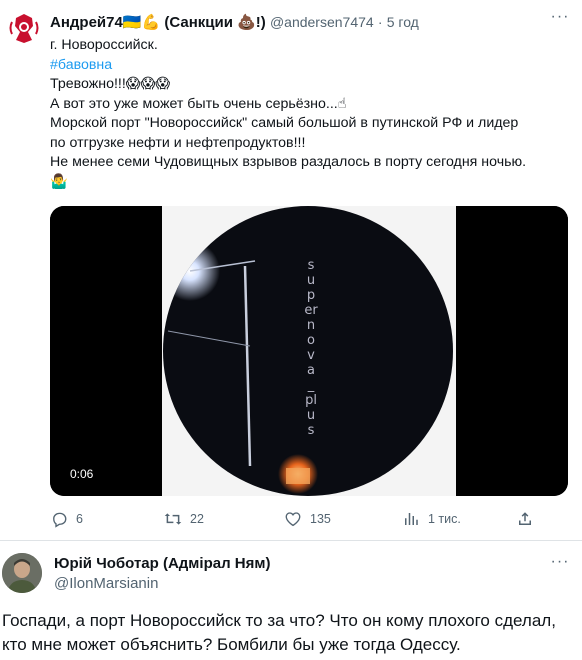 The height and width of the screenshot is (660, 582). Describe the element at coordinates (59, 181) in the screenshot. I see `text-line: 🤷‍♂️` at that location.